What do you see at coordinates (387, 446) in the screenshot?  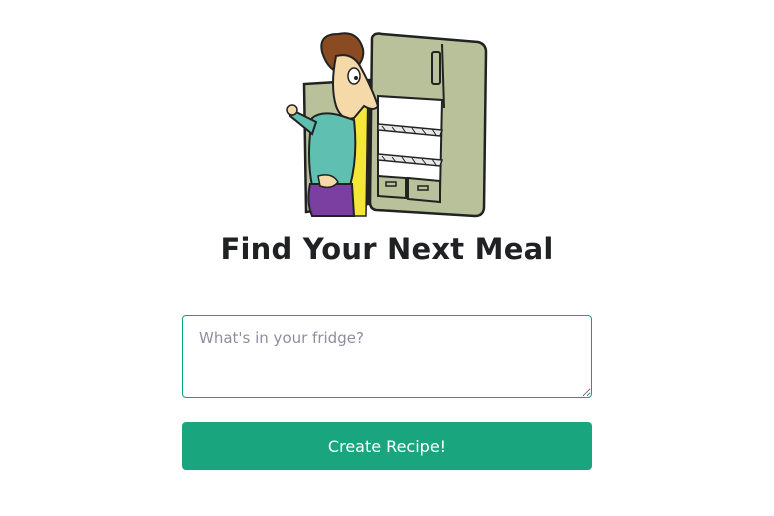 I see `create-recipe-button: Create Recipe!` at bounding box center [387, 446].